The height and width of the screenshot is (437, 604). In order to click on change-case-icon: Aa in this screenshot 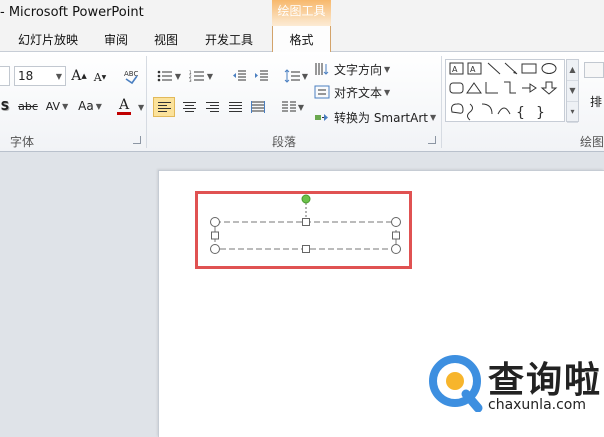, I will do `click(86, 106)`.